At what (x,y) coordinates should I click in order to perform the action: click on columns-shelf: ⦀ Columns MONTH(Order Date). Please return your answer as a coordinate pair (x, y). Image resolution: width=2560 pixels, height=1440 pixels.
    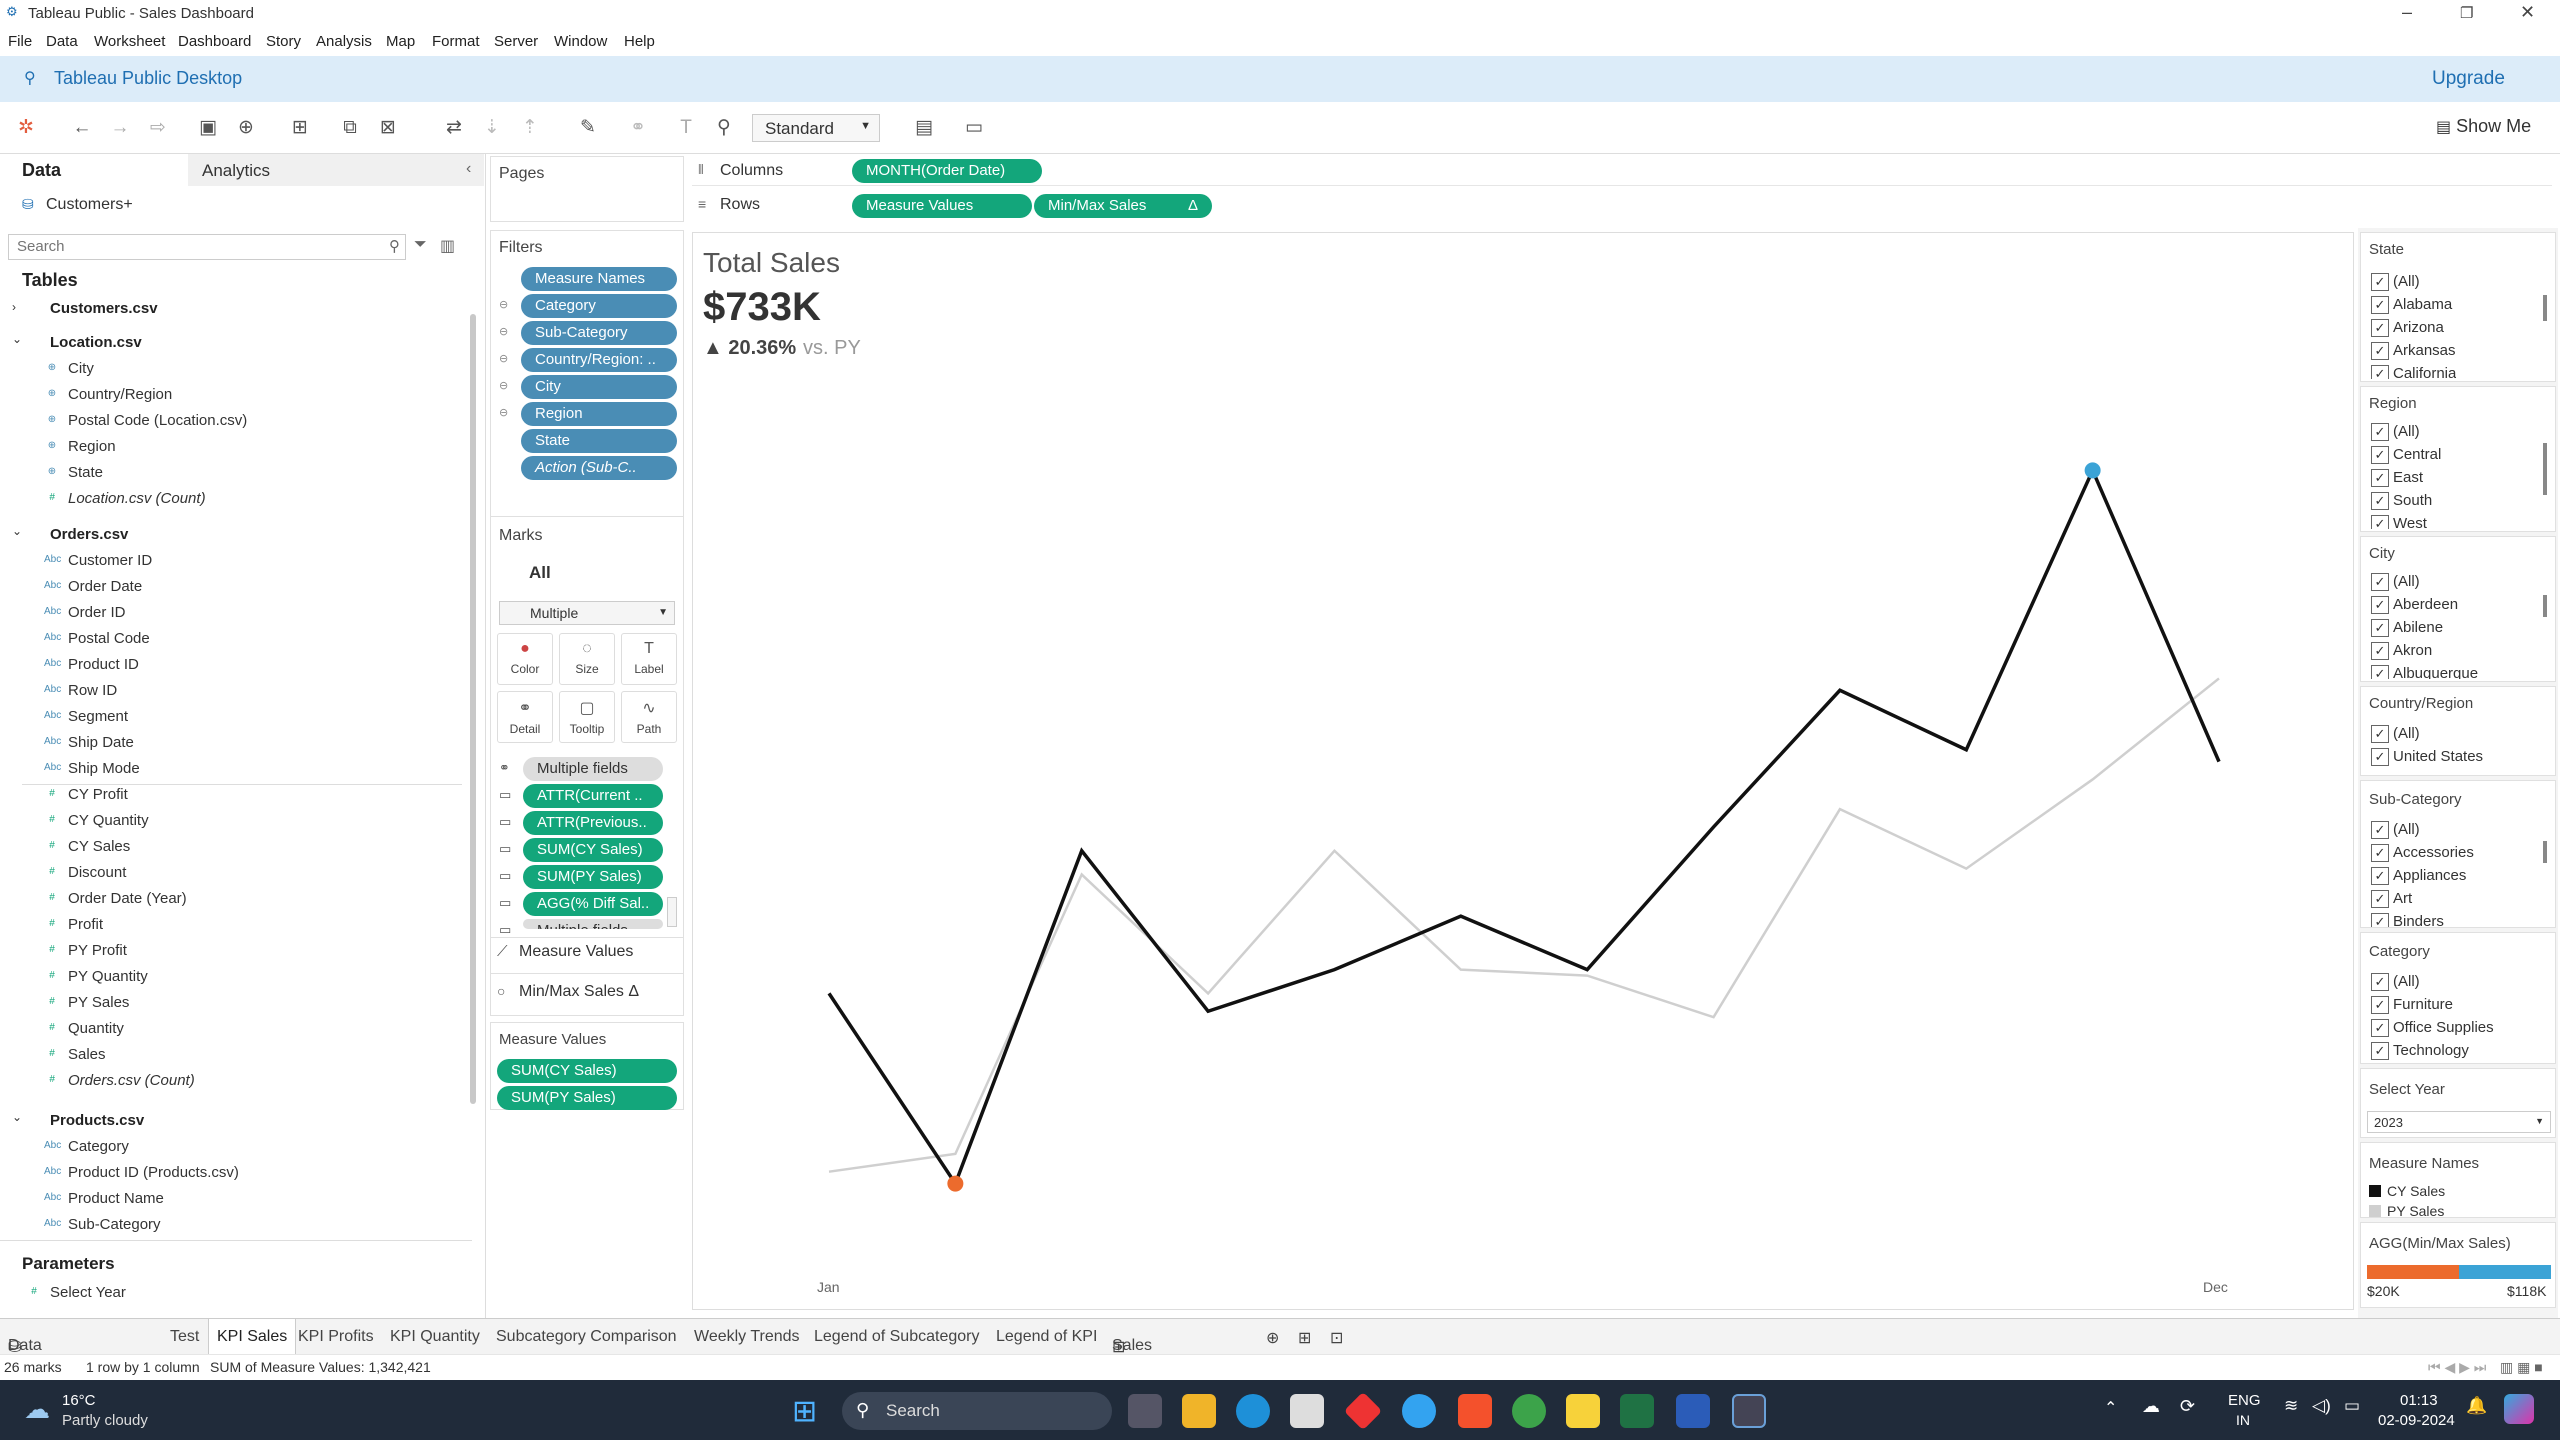
    Looking at the image, I should click on (1622, 171).